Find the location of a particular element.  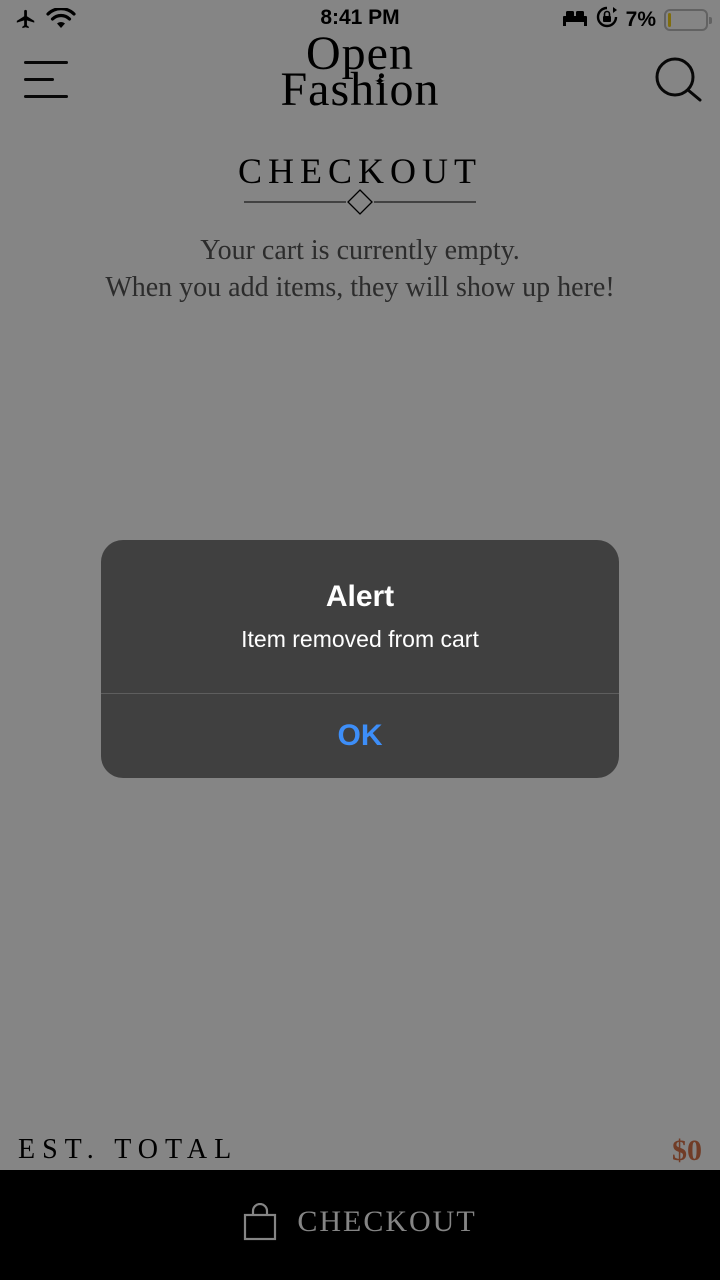

alert-dialog: Alert Item removed from cart OK is located at coordinates (360, 659).